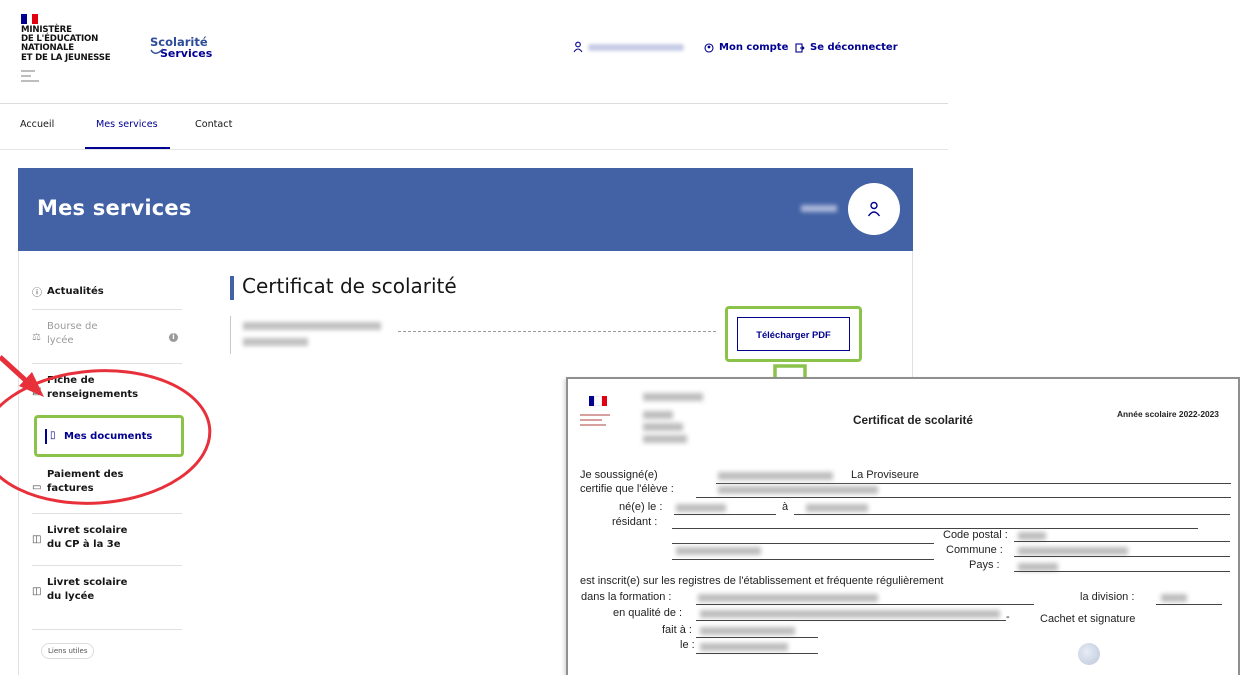 The height and width of the screenshot is (675, 1240). What do you see at coordinates (157, 51) in the screenshot?
I see `brand-wave-icon` at bounding box center [157, 51].